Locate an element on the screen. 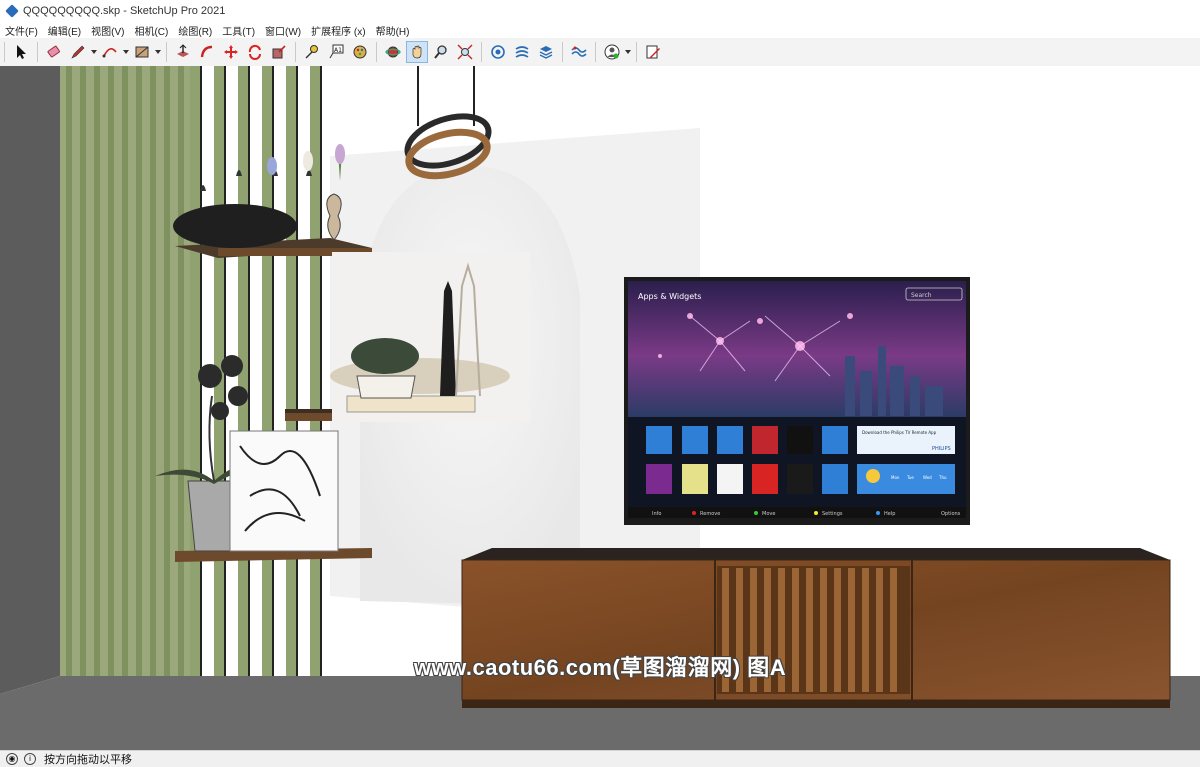  pencil-tool-button is located at coordinates (78, 52).